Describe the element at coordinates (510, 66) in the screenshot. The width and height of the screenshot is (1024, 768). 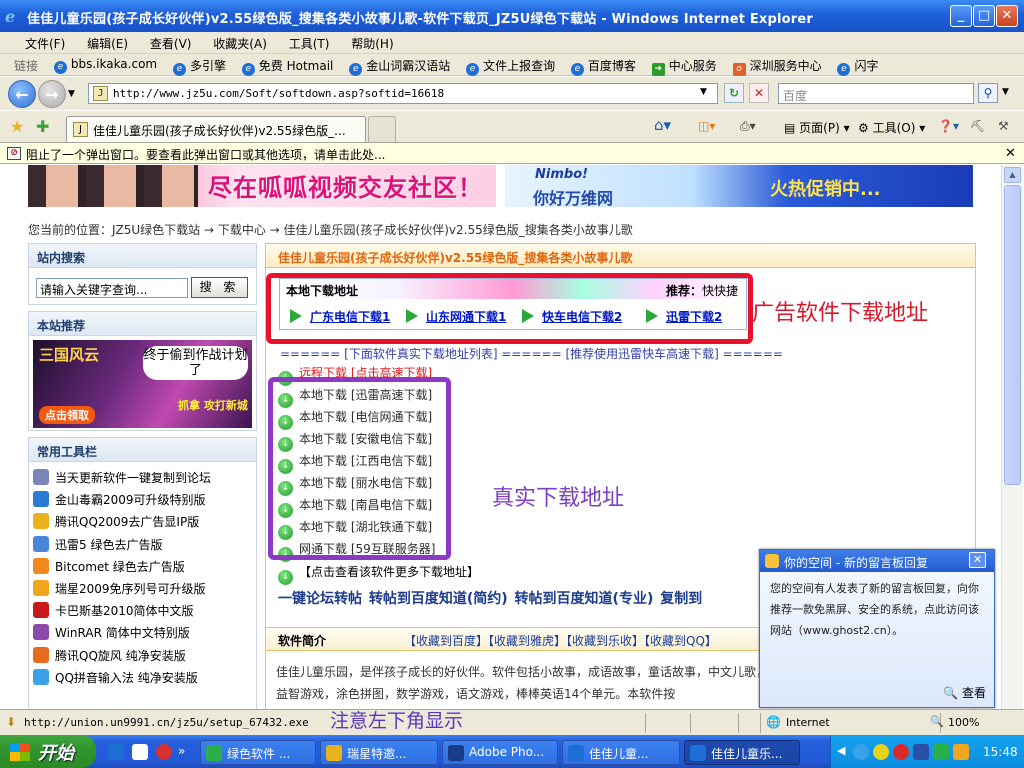
I see `link-item: e 文件上报查询` at that location.